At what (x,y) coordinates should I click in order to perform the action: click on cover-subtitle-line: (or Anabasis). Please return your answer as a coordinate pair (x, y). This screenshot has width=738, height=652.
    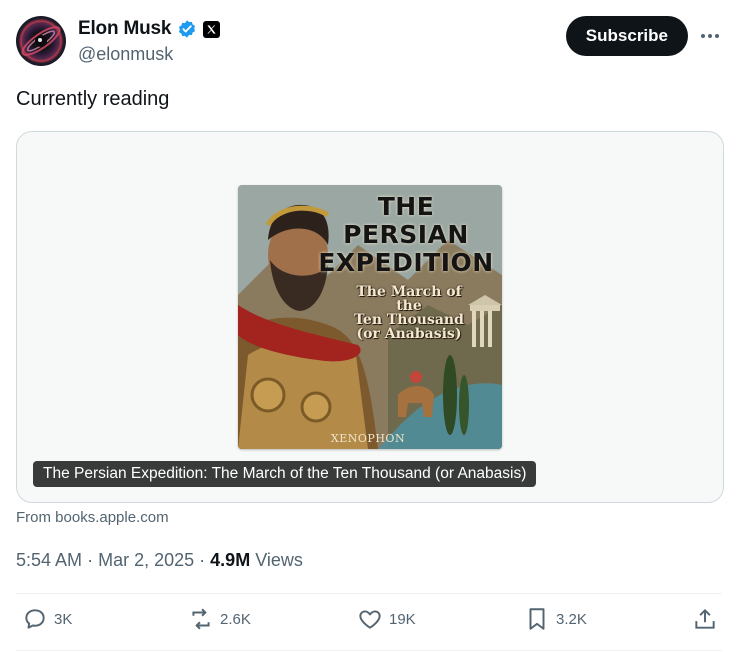
    Looking at the image, I should click on (409, 334).